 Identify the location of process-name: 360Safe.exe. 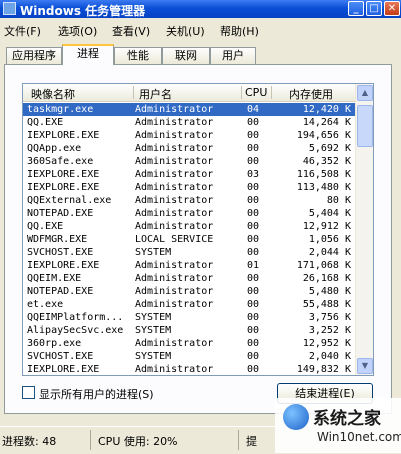
(60, 161).